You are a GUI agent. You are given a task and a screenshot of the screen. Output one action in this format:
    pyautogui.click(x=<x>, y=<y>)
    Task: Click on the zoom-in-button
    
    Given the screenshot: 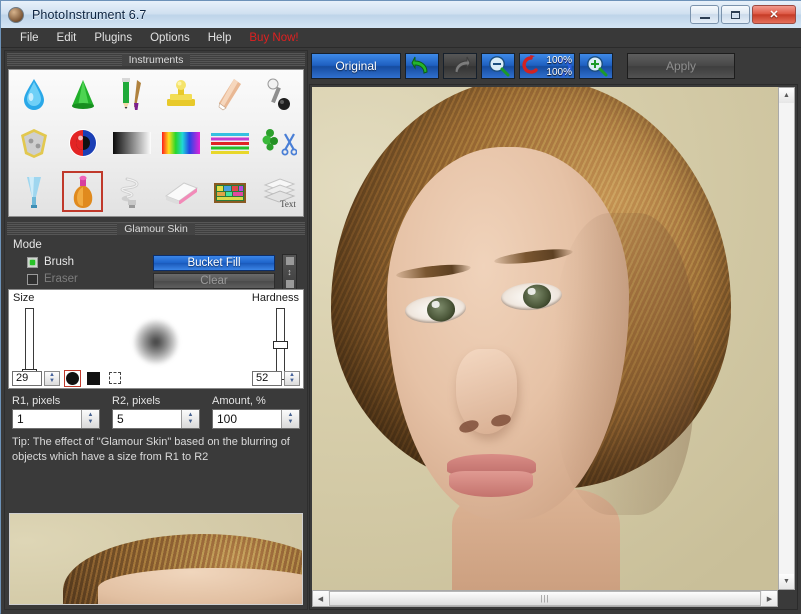 What is the action you would take?
    pyautogui.click(x=596, y=66)
    